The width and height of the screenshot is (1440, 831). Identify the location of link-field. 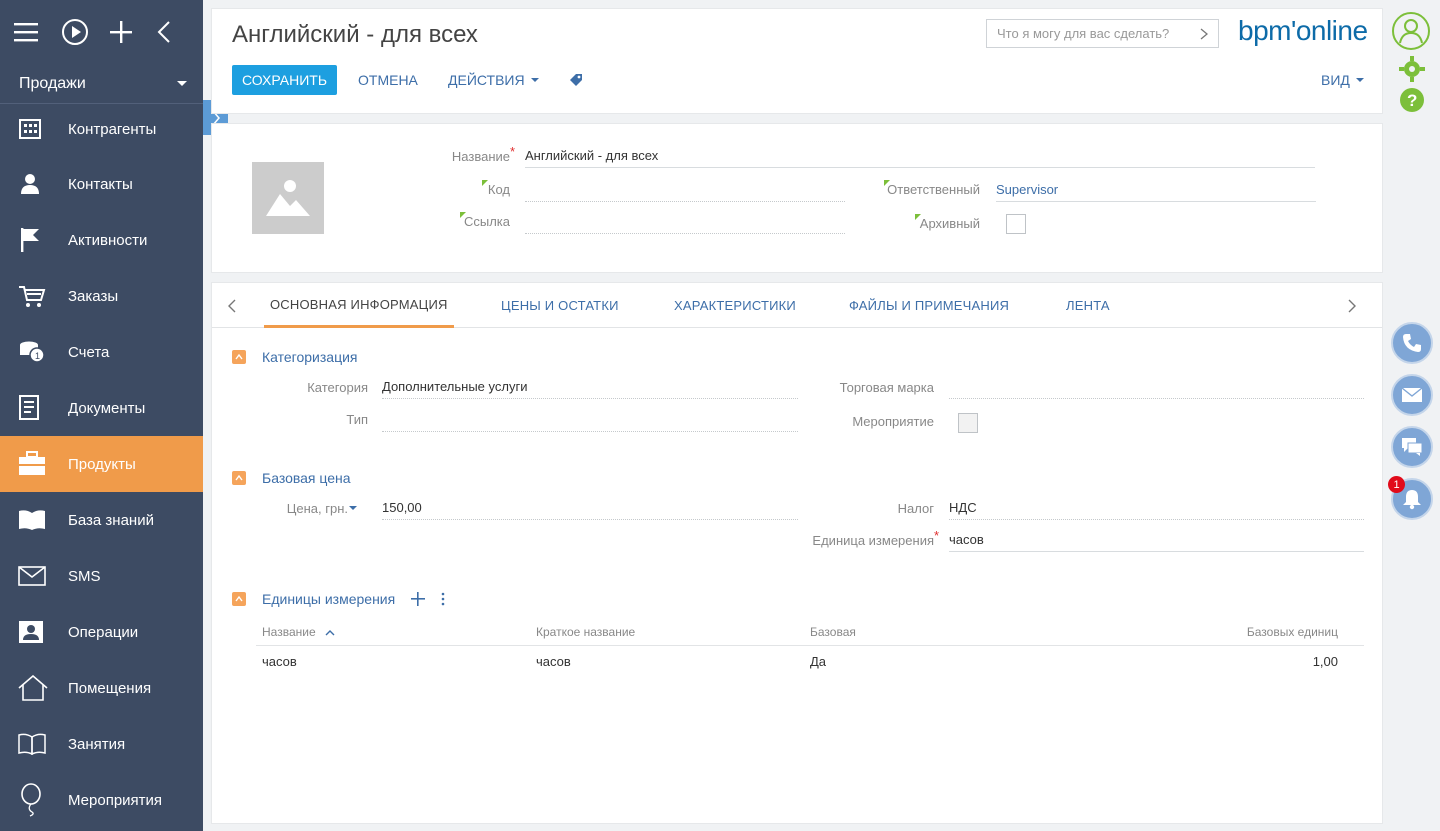
(685, 222).